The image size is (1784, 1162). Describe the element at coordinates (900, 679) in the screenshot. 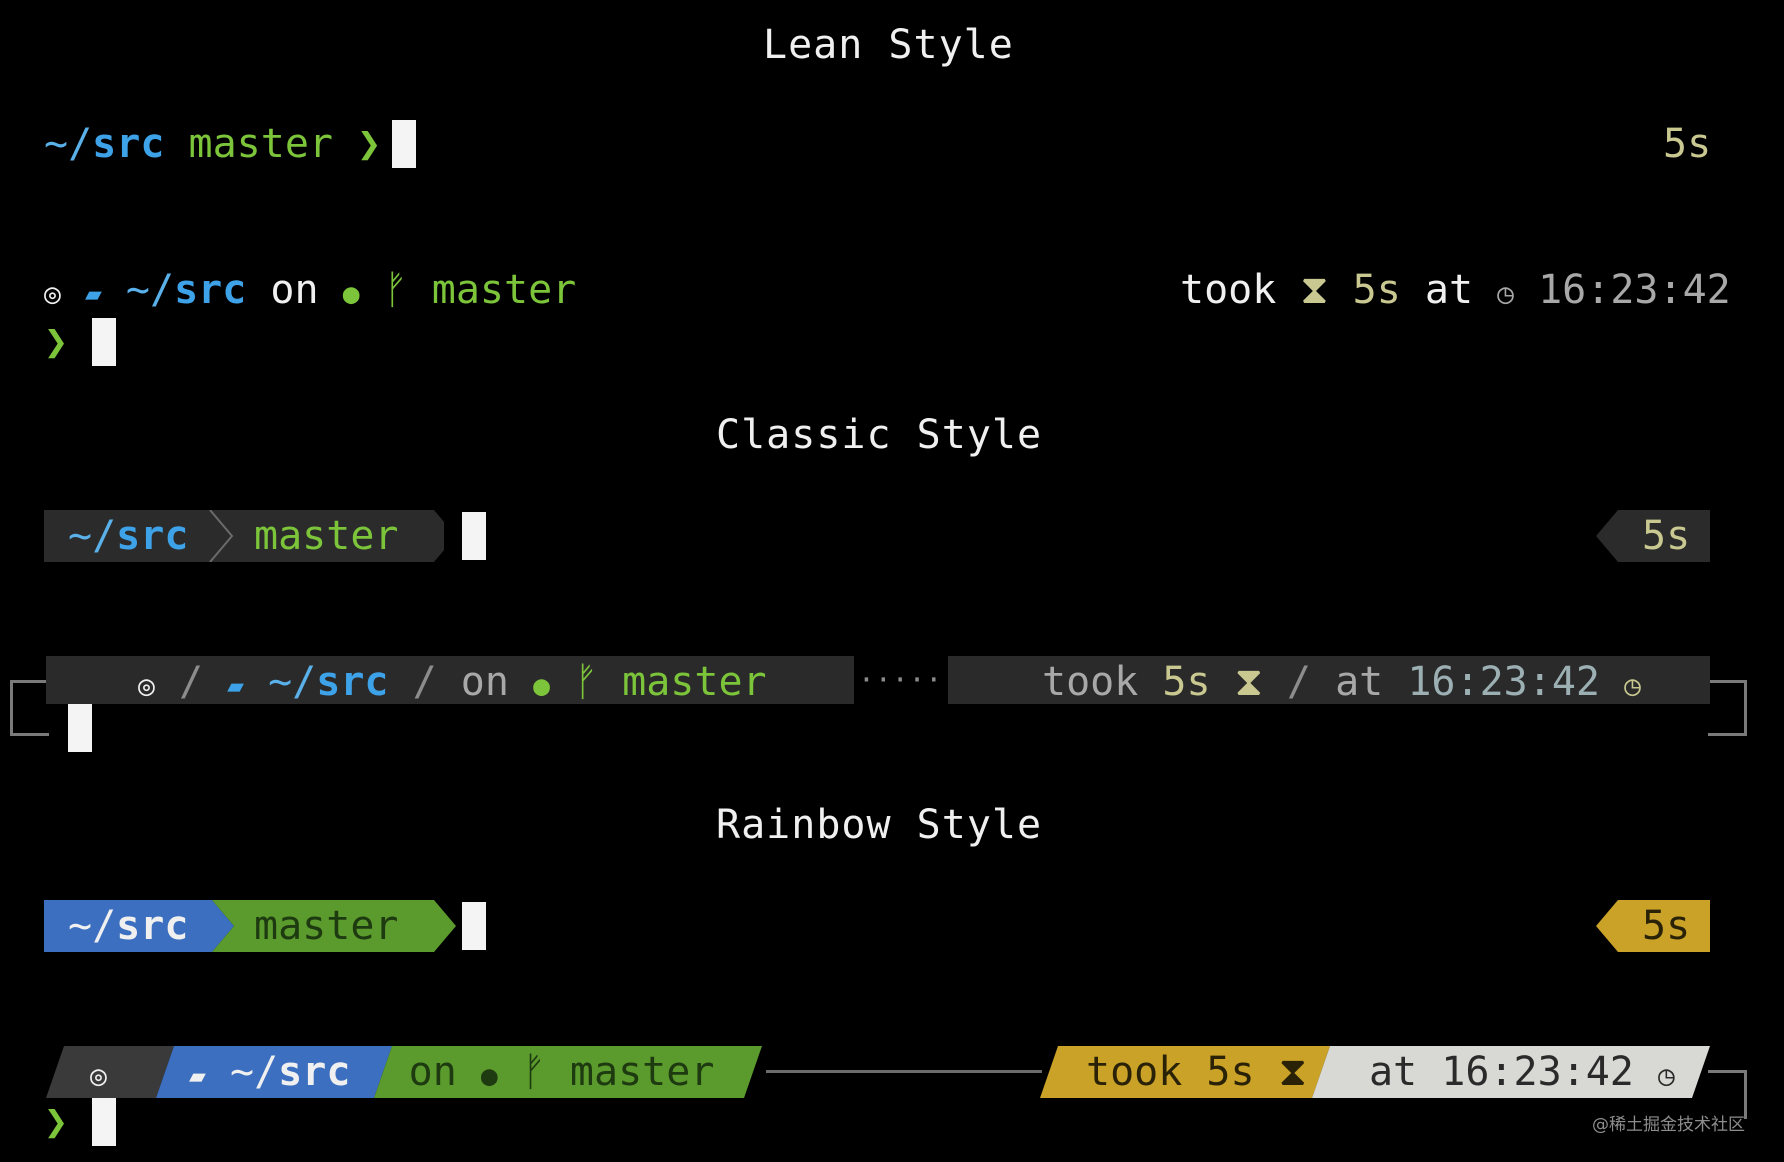

I see `filler-dots: ·····` at that location.